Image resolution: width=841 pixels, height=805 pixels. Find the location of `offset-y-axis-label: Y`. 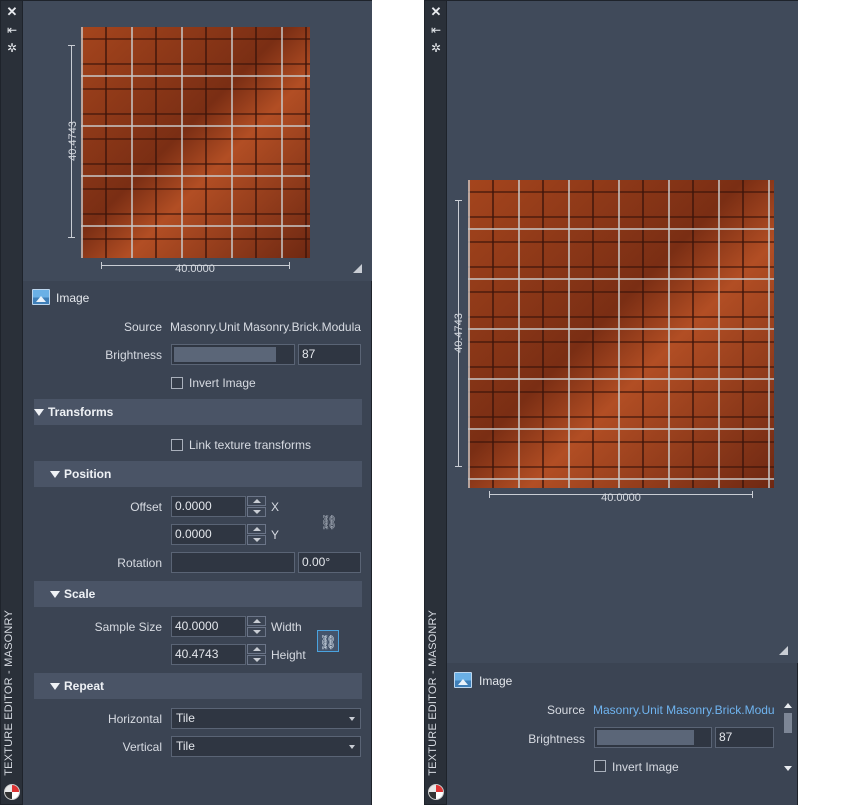

offset-y-axis-label: Y is located at coordinates (275, 535).